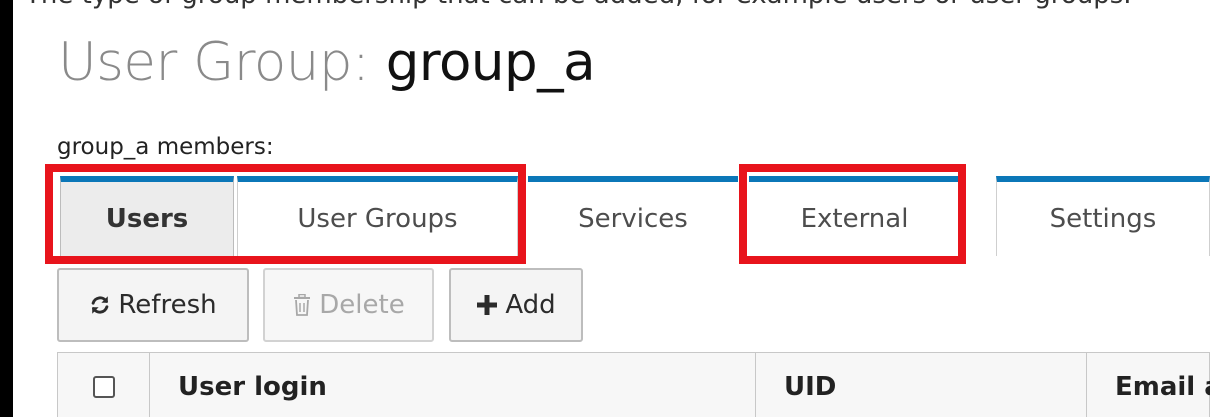 This screenshot has height=417, width=1210. I want to click on select-all-checkbox, so click(103, 387).